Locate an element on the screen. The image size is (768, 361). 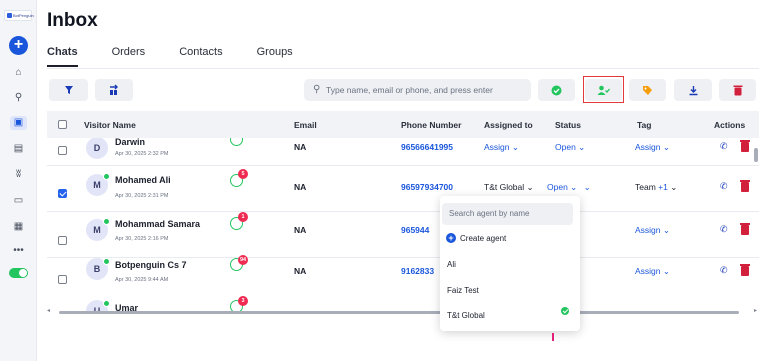
reports-icon: ▤ is located at coordinates (18, 149).